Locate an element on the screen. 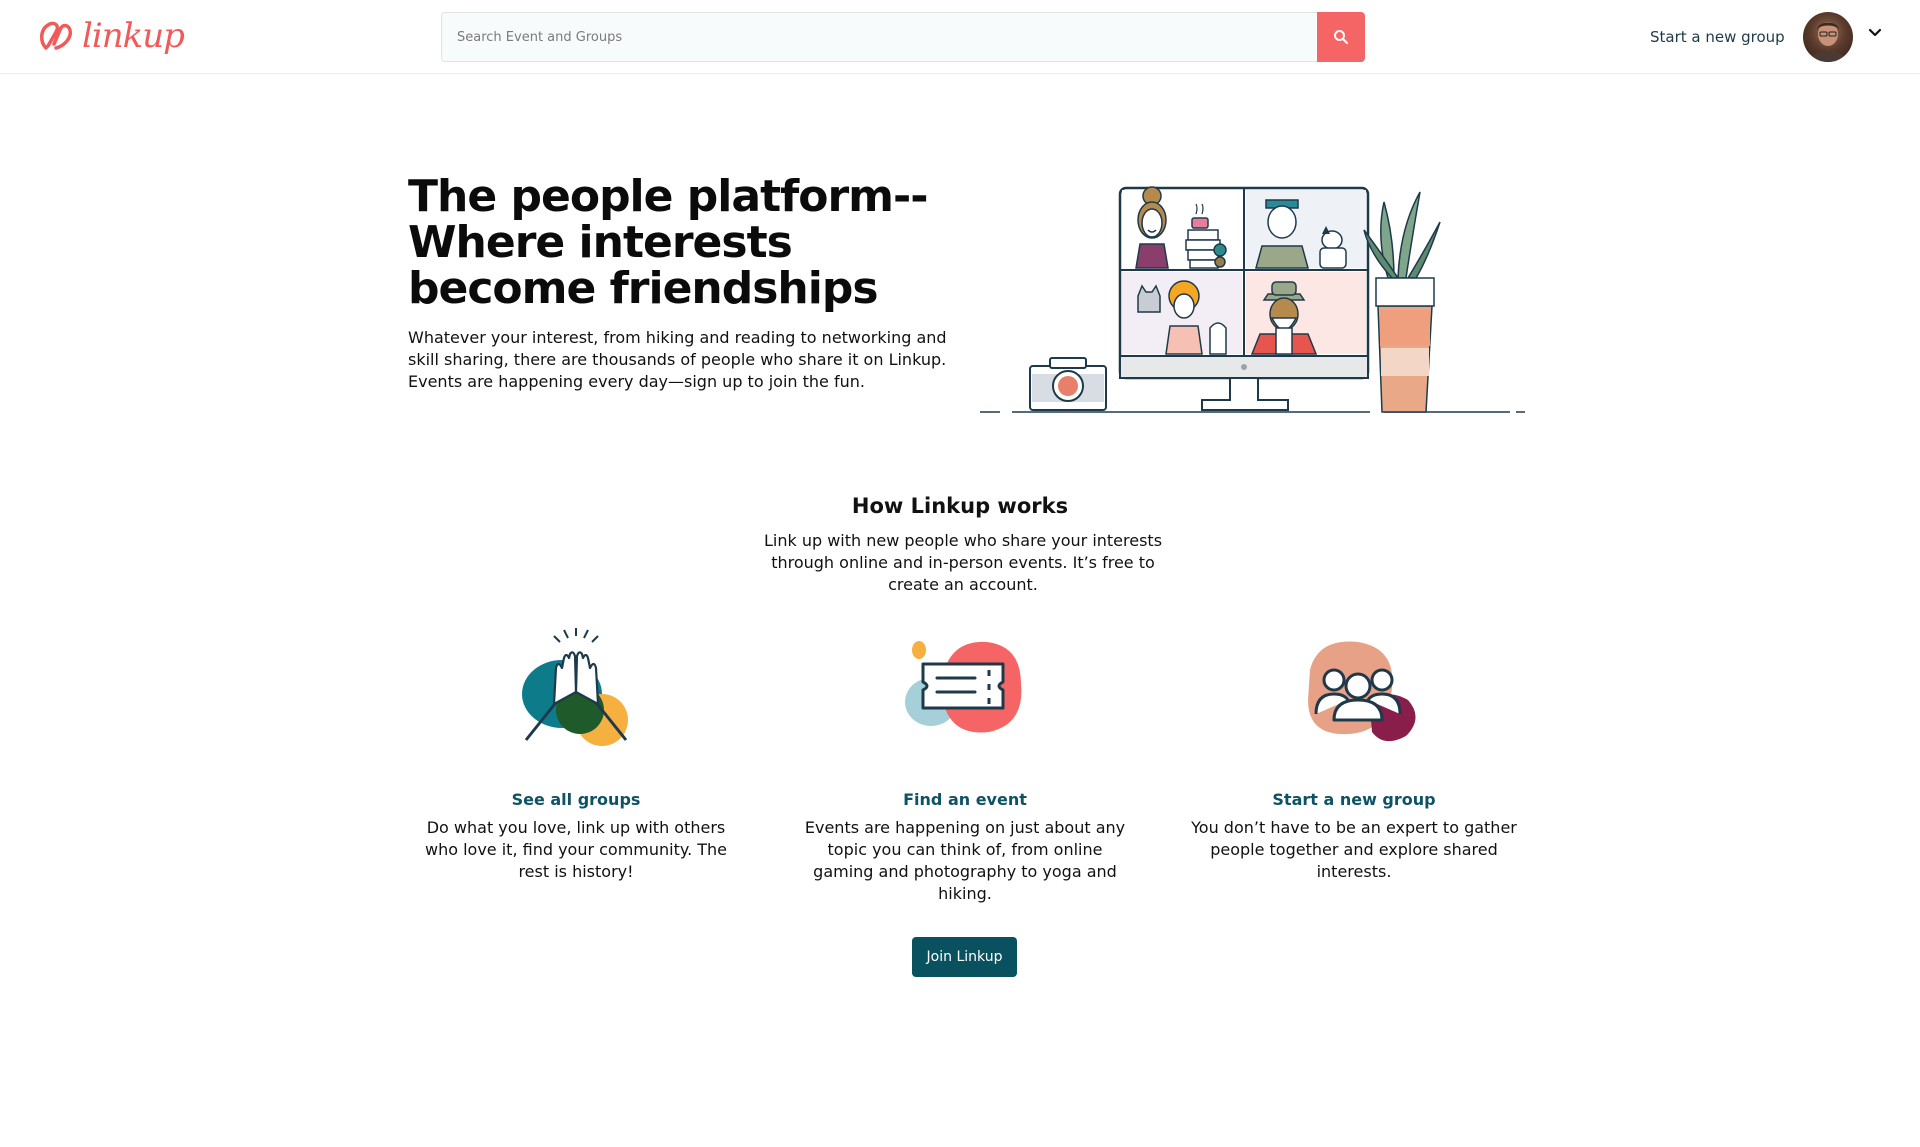 The image size is (1920, 1147). video-call-illustration is located at coordinates (1252, 299).